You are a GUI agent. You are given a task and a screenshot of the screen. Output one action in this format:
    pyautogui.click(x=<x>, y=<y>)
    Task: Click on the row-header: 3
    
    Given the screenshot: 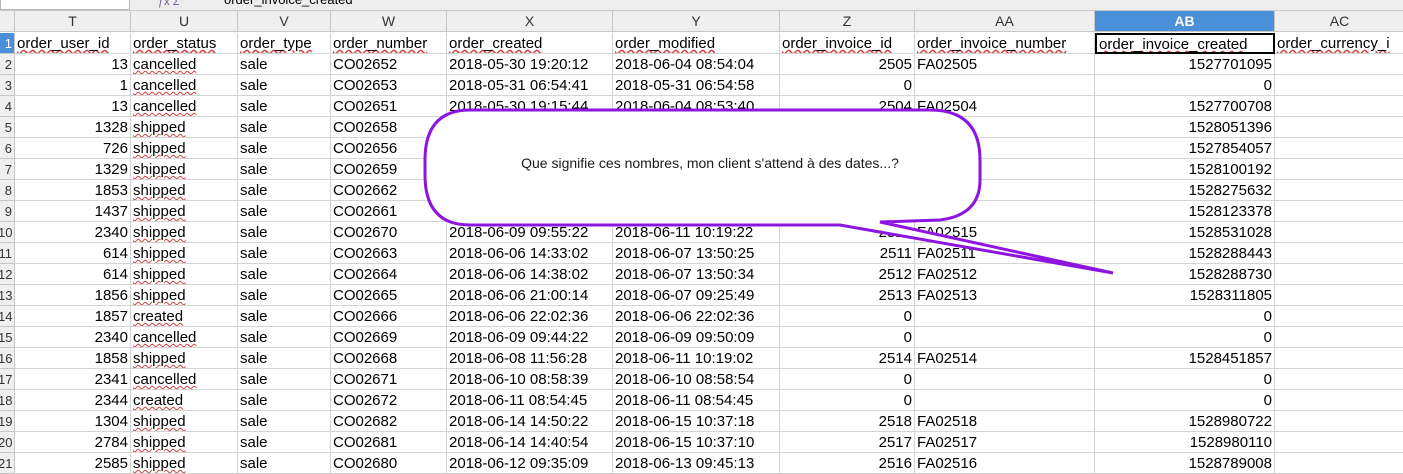 What is the action you would take?
    pyautogui.click(x=7, y=85)
    